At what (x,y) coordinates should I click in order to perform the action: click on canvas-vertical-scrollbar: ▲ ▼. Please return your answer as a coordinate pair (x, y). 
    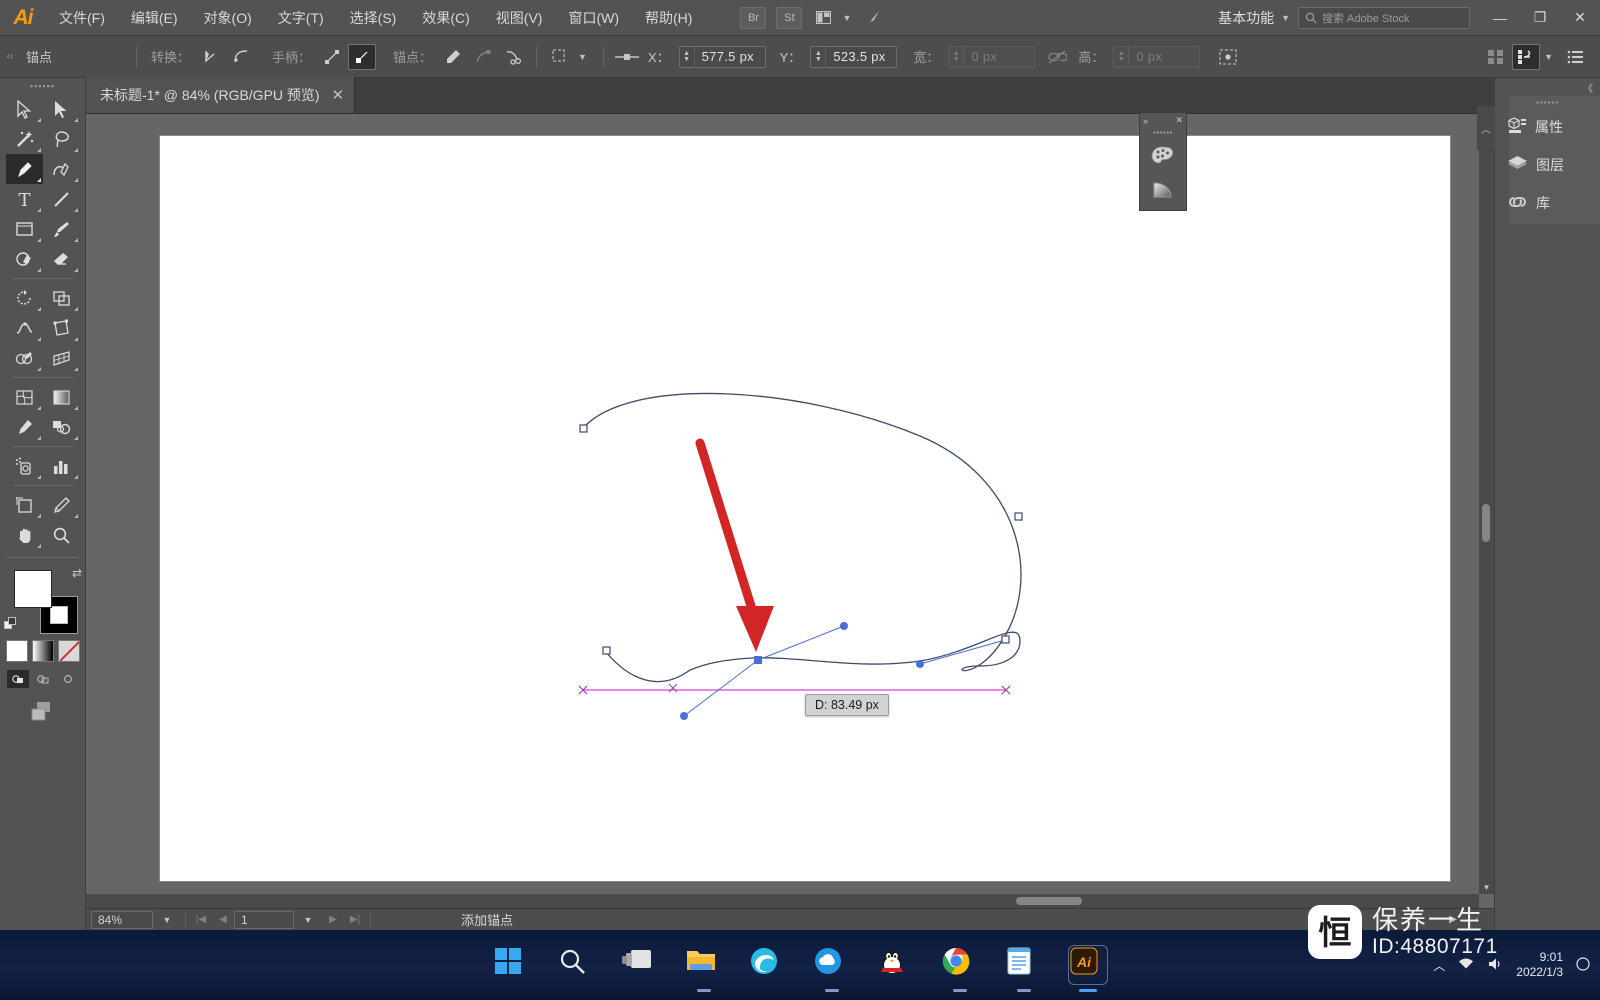
    Looking at the image, I should click on (1486, 504).